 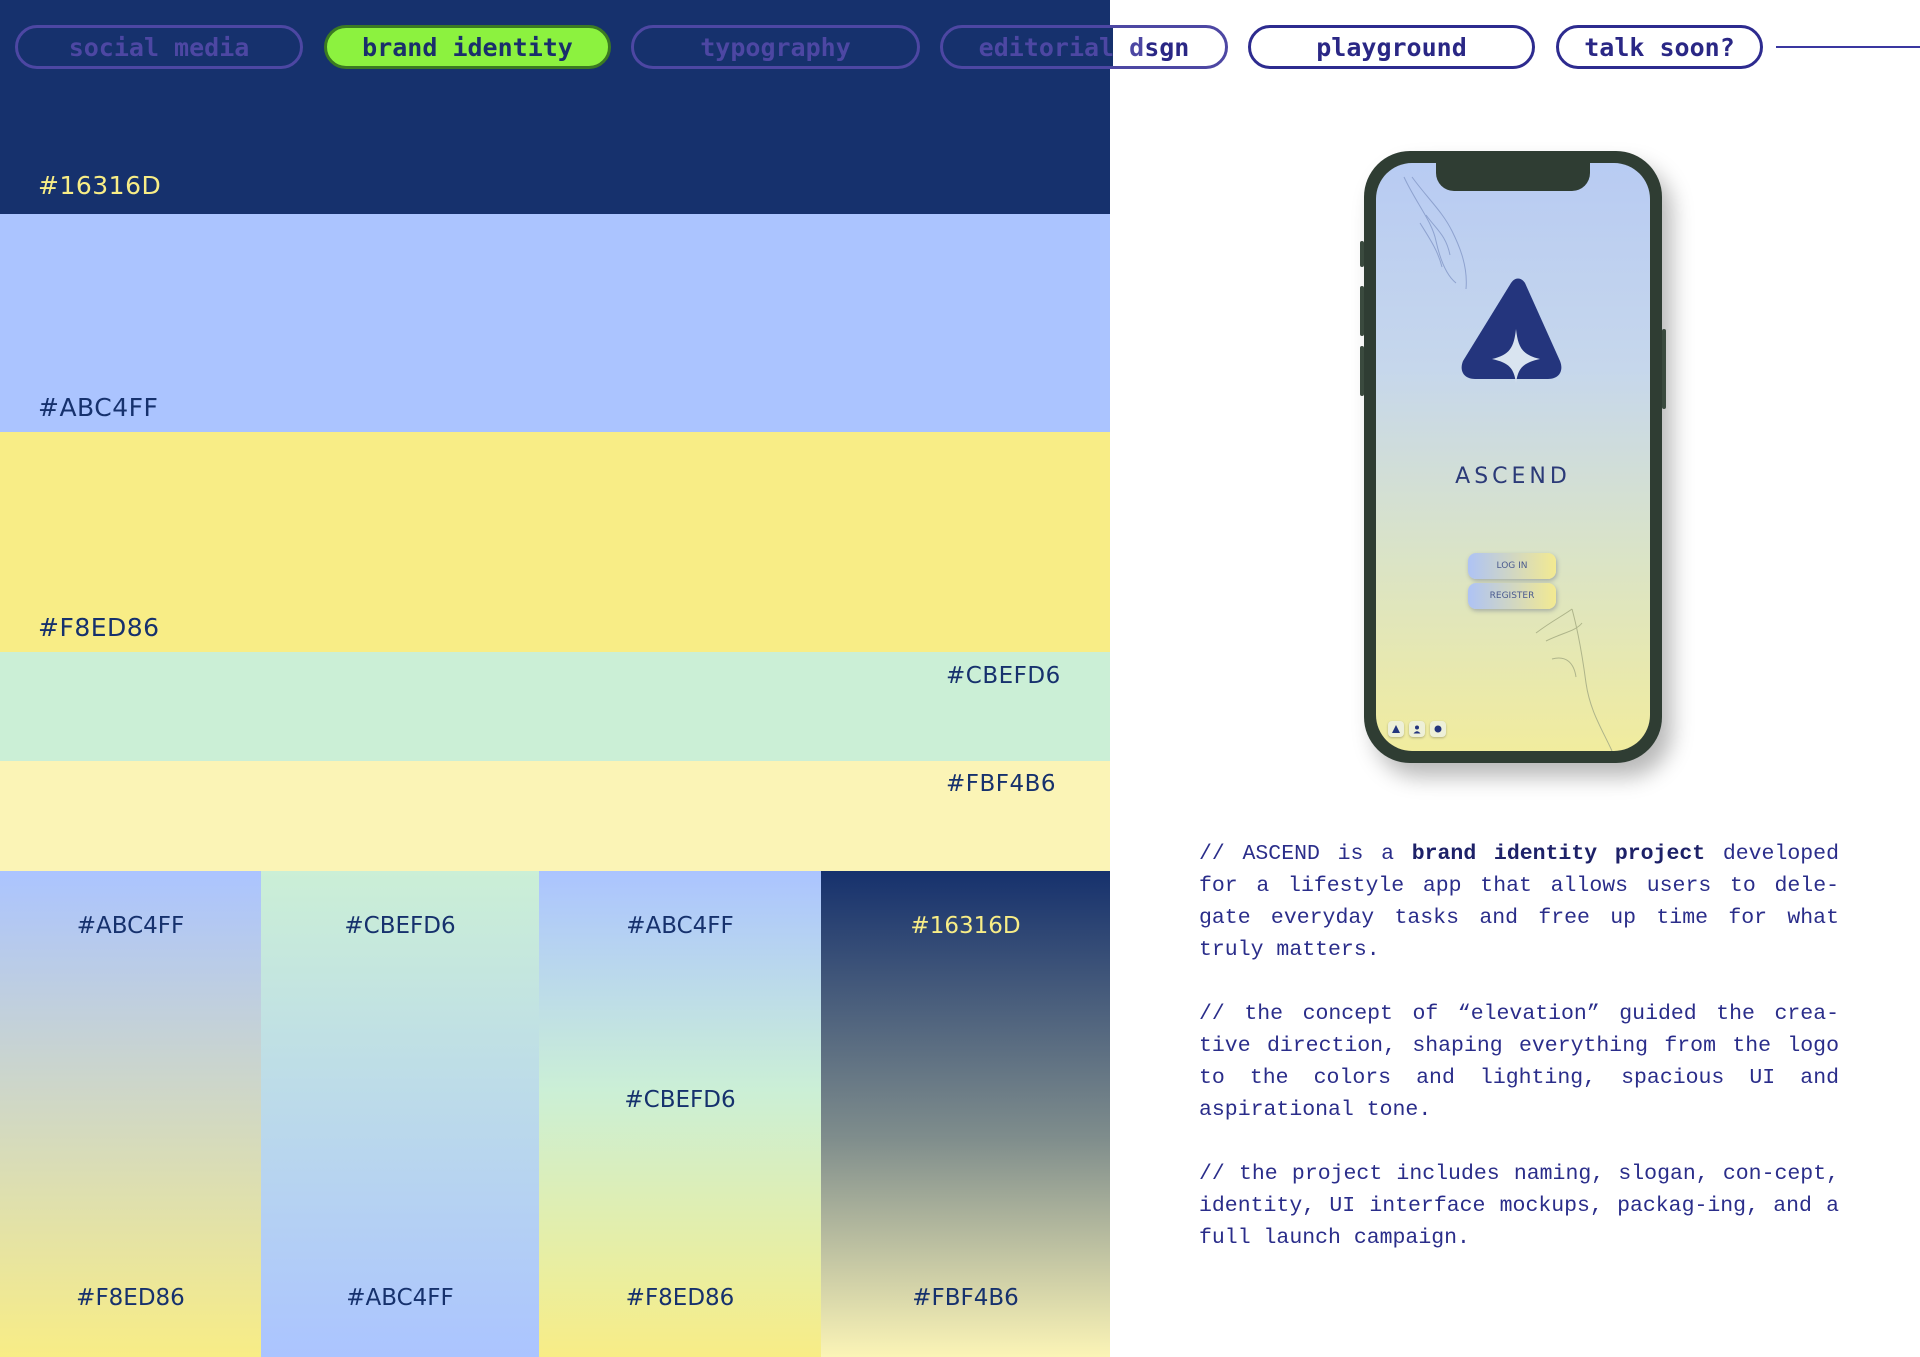 I want to click on phone-screen: ASCEND LOG IN REGISTER, so click(x=1513, y=457).